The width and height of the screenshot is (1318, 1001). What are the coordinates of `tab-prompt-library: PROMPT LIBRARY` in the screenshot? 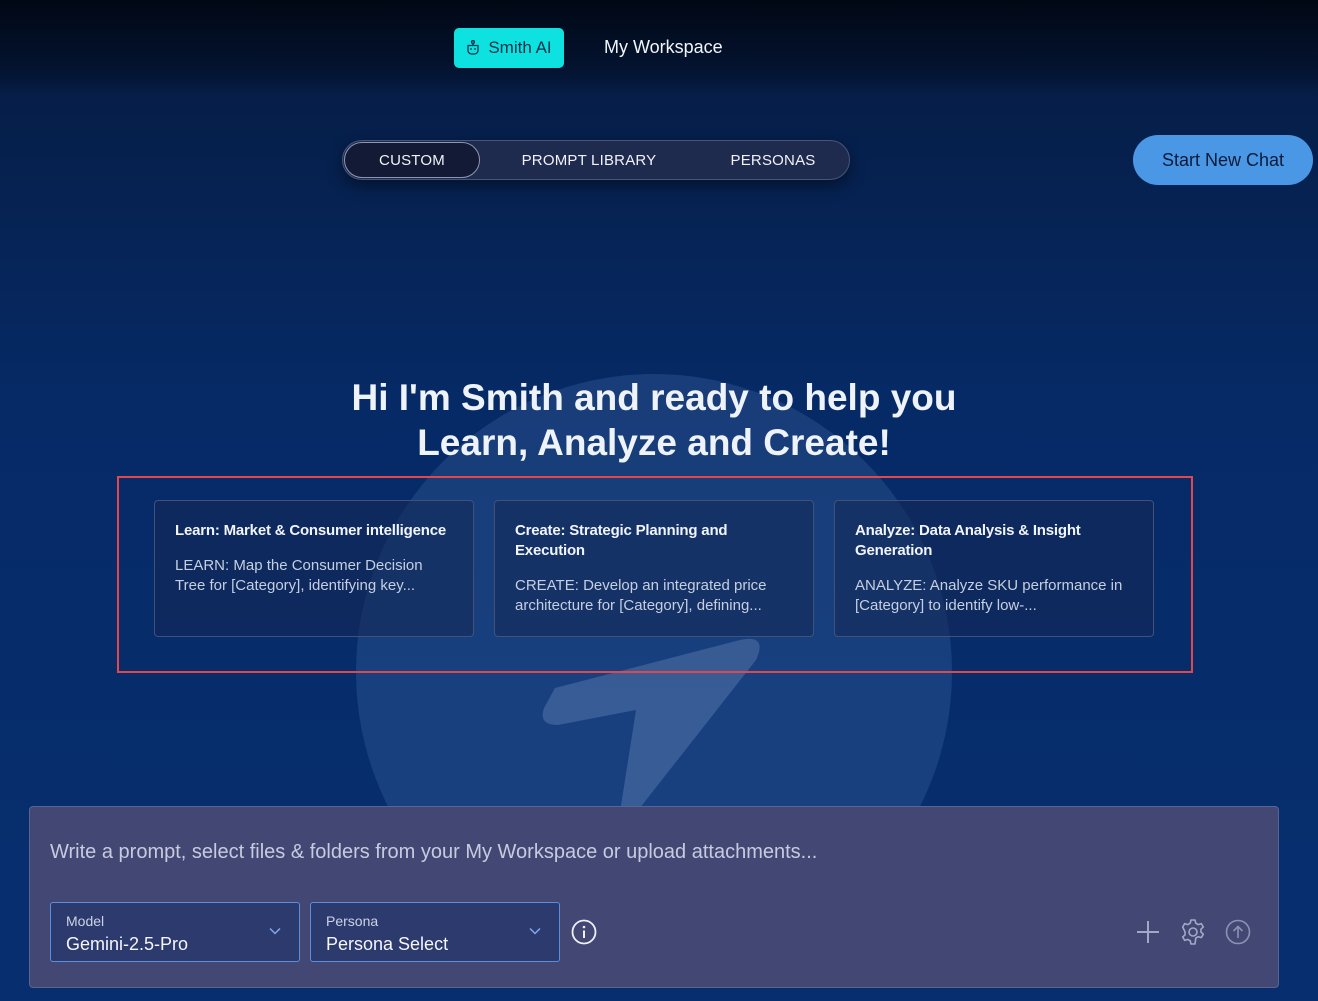 It's located at (589, 160).